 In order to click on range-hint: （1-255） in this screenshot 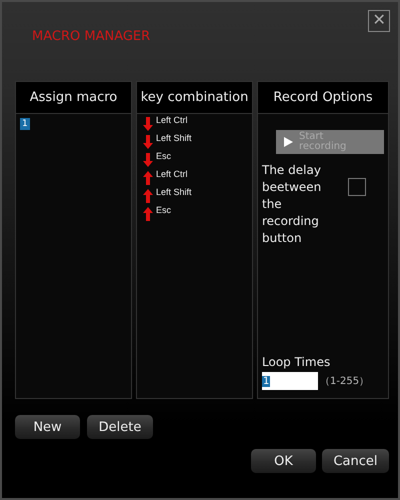, I will do `click(345, 381)`.